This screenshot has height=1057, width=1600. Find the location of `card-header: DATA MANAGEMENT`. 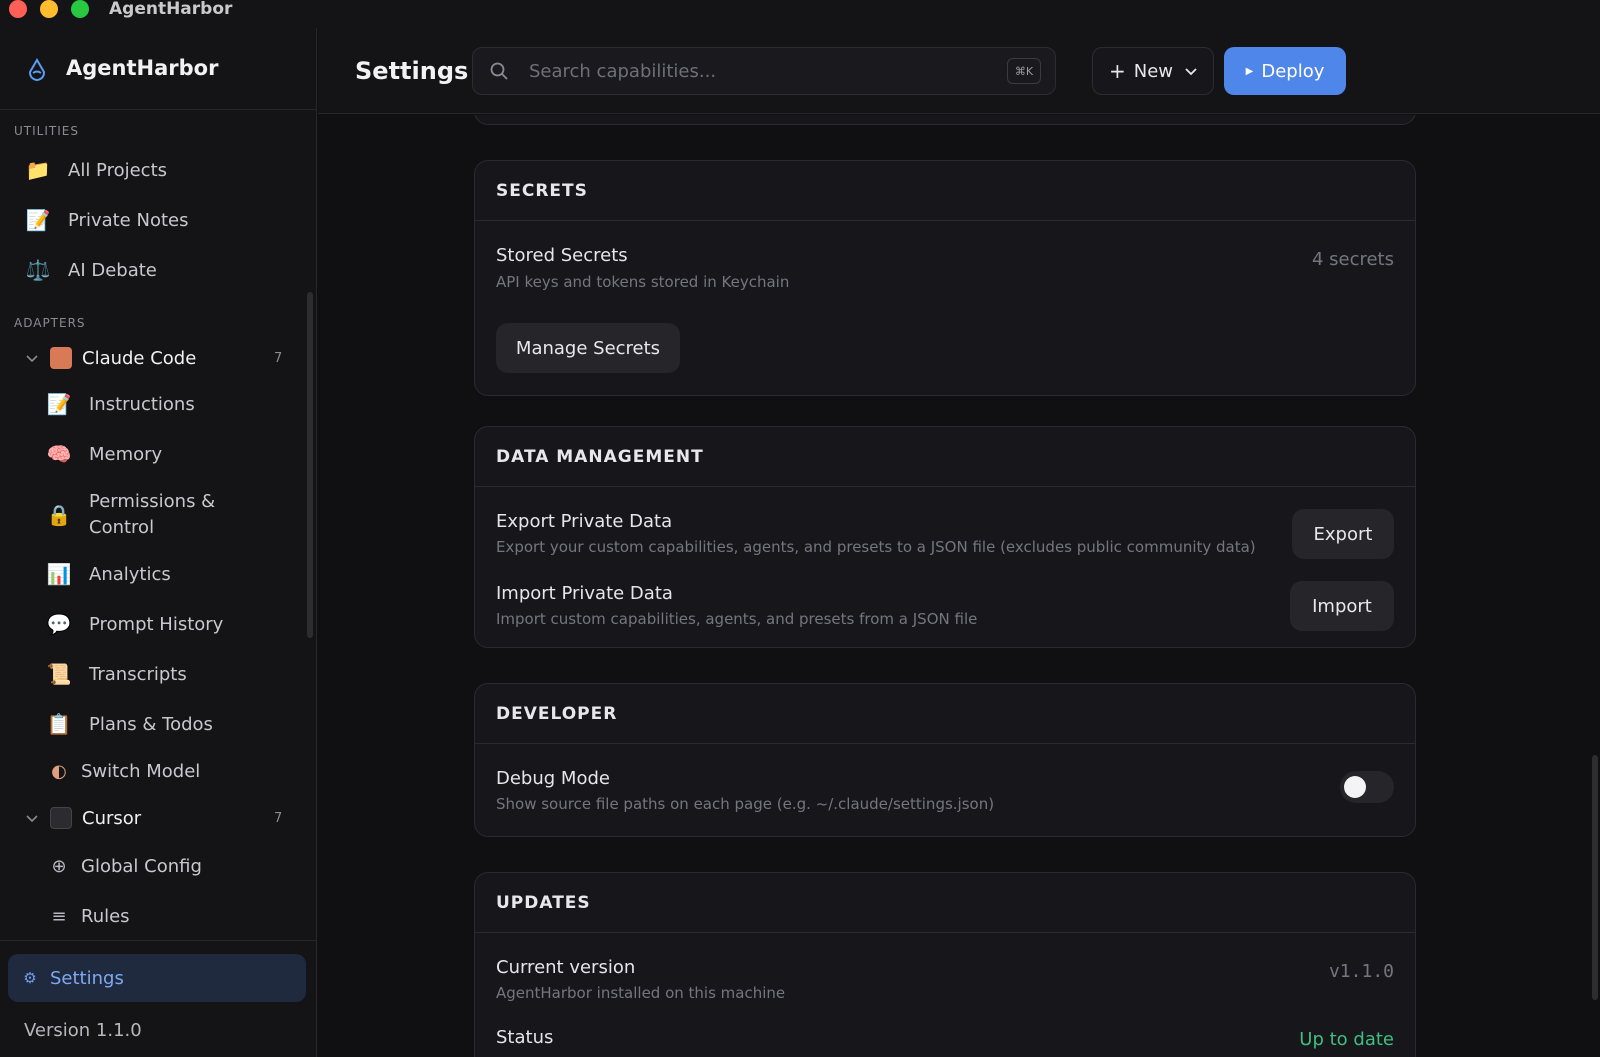

card-header: DATA MANAGEMENT is located at coordinates (945, 457).